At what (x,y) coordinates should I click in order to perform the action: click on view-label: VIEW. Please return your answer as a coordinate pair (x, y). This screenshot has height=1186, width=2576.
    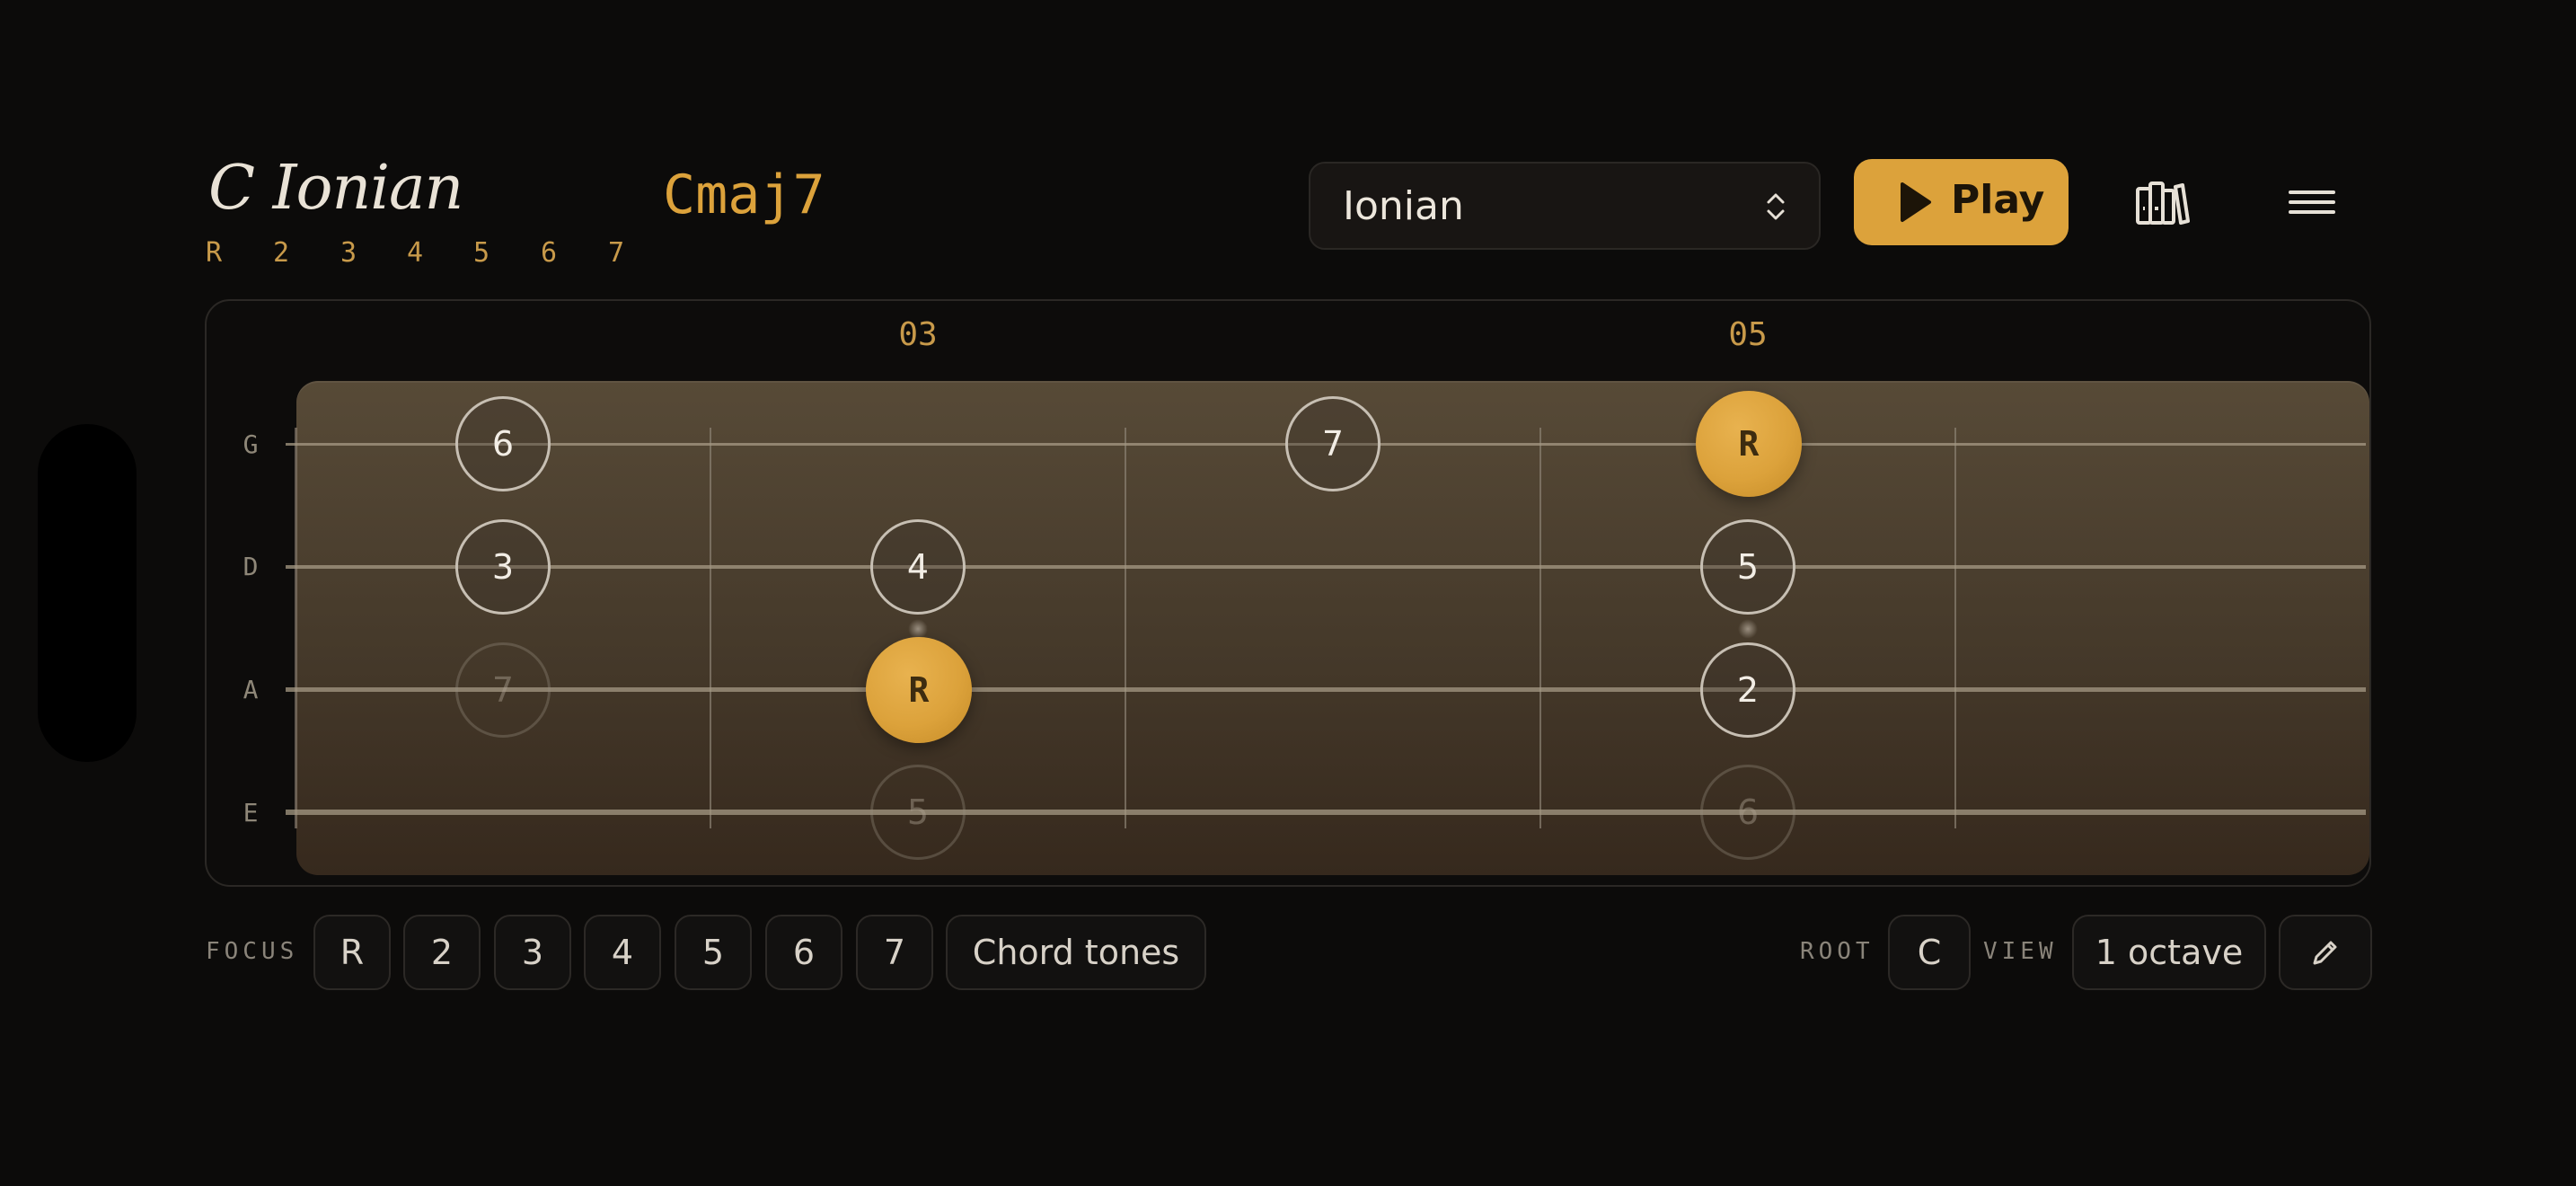
    Looking at the image, I should click on (2020, 951).